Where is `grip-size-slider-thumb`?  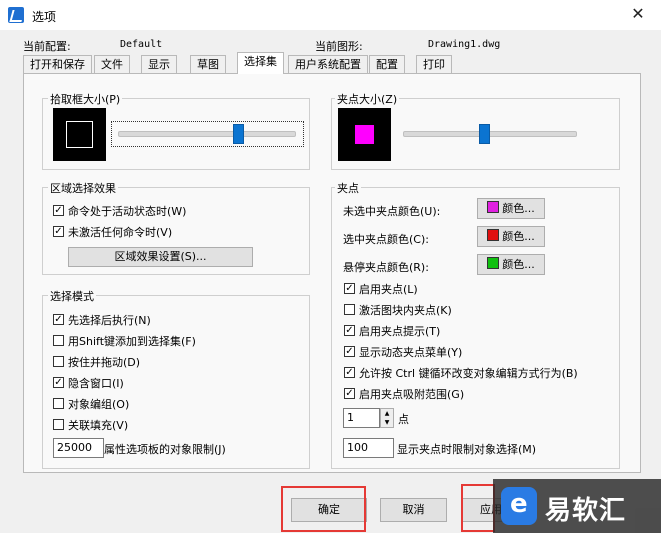 grip-size-slider-thumb is located at coordinates (484, 134).